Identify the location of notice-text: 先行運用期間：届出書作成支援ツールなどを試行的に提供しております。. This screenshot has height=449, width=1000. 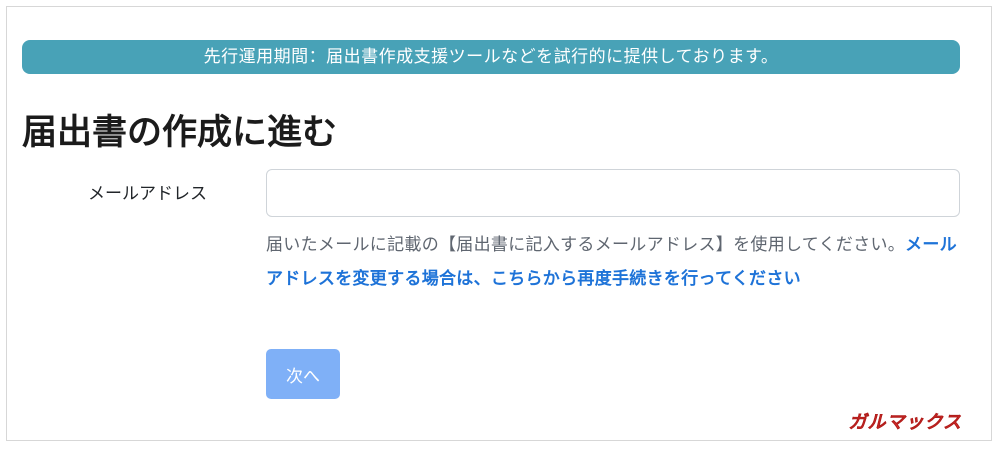
(491, 57).